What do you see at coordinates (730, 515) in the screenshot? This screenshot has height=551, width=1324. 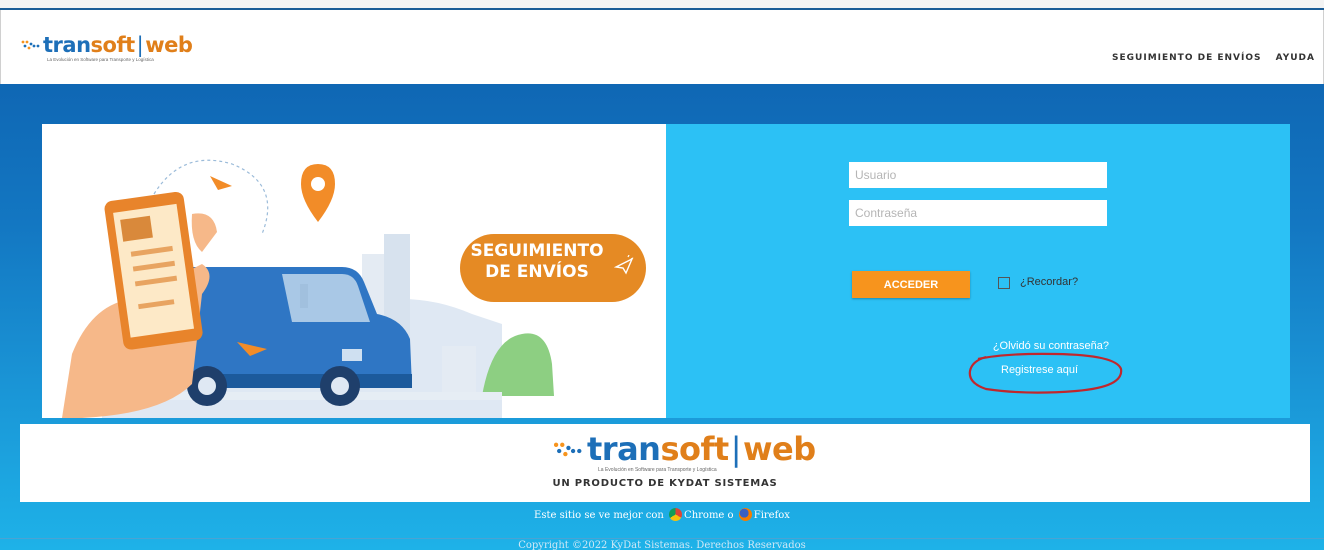 I see `browsers-or: o` at bounding box center [730, 515].